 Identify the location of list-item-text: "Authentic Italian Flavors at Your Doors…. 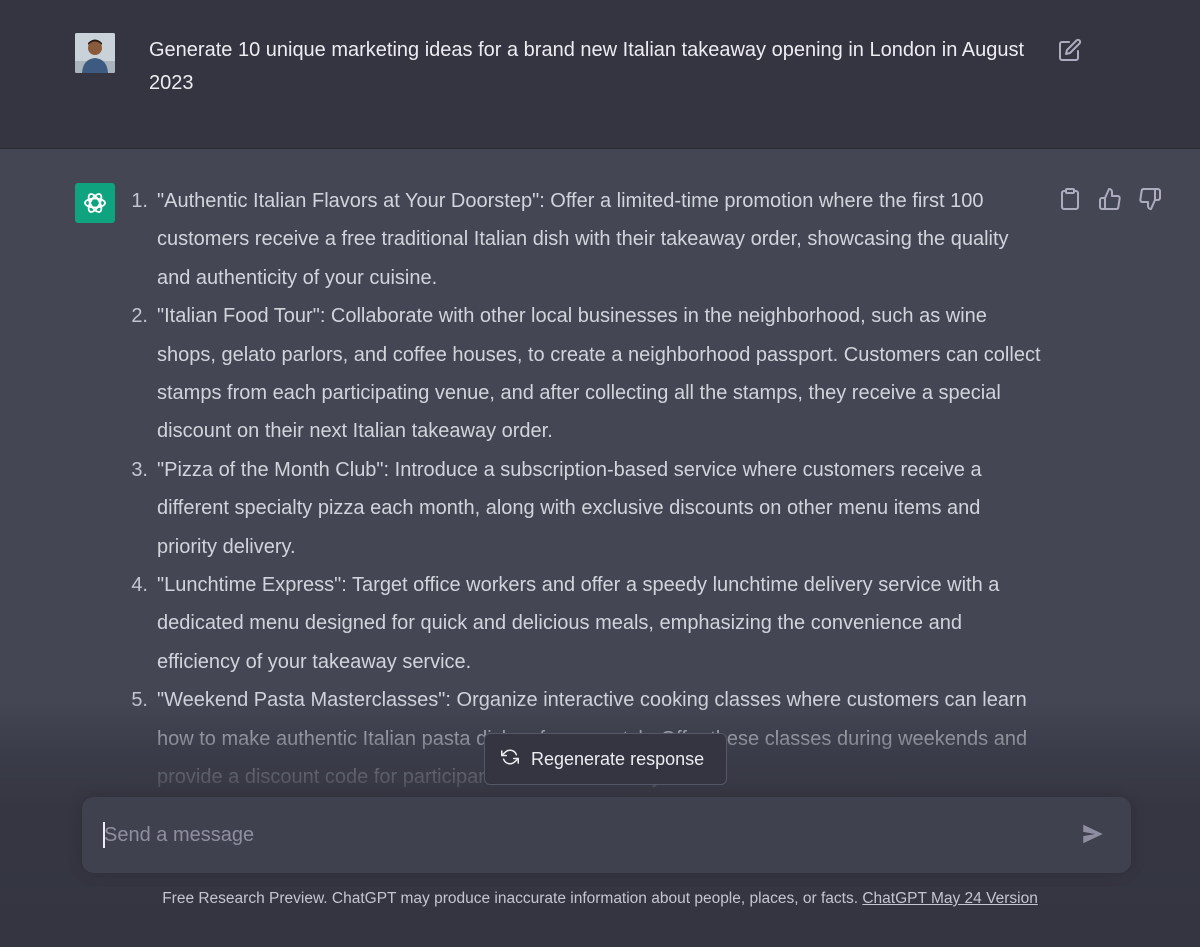
(583, 239).